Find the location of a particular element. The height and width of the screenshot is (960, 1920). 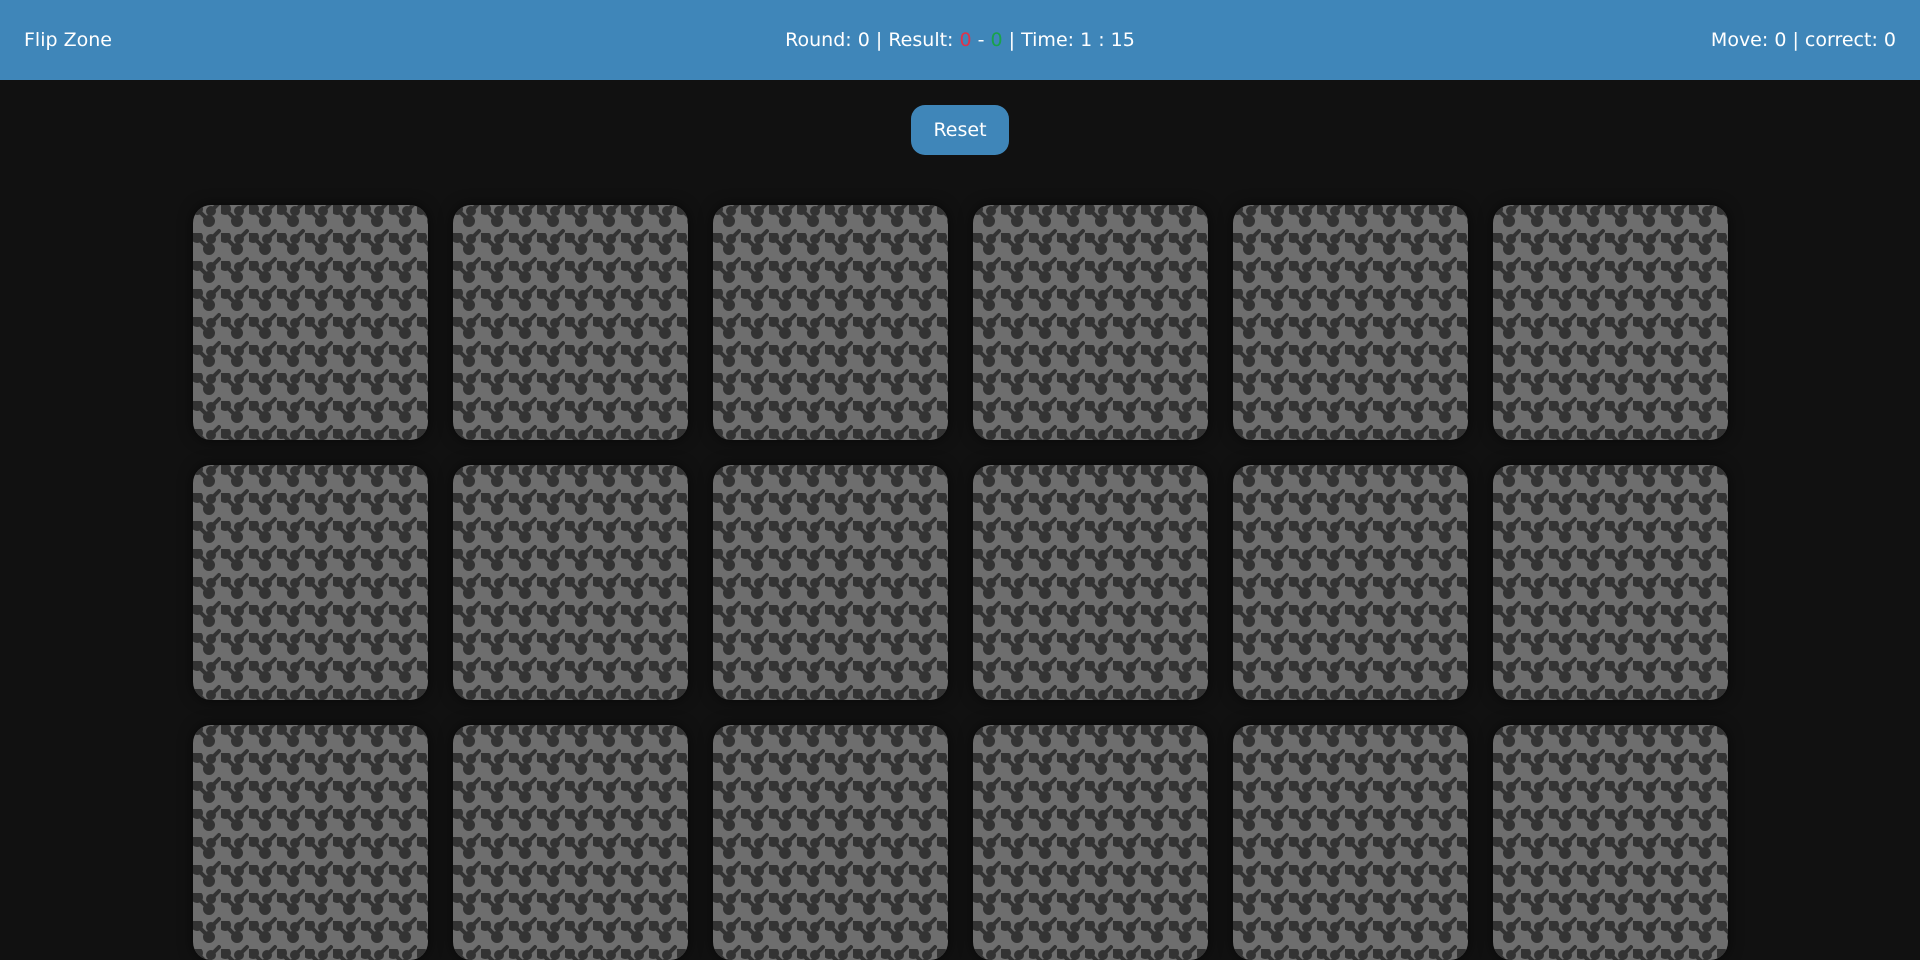

round-label: Round: is located at coordinates (818, 40).